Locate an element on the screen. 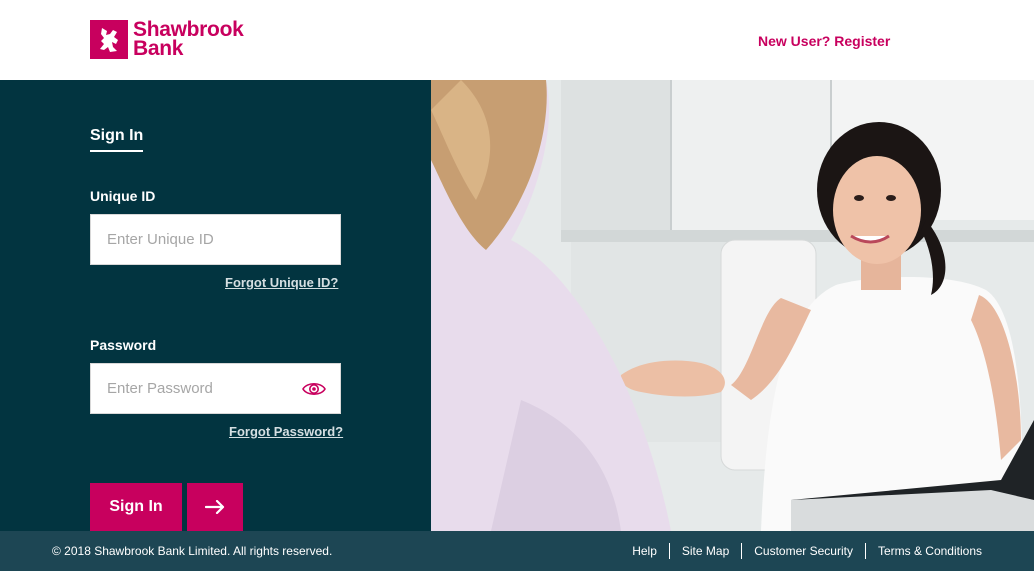 This screenshot has height=571, width=1034. footer-link-site-map: Site Map is located at coordinates (704, 551).